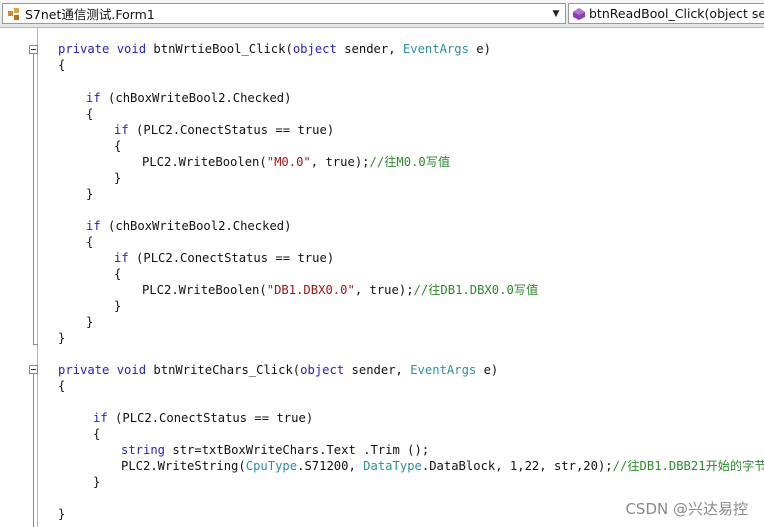 Image resolution: width=764 pixels, height=527 pixels. What do you see at coordinates (183, 466) in the screenshot?
I see `code-token: PLC2.WriteString(` at bounding box center [183, 466].